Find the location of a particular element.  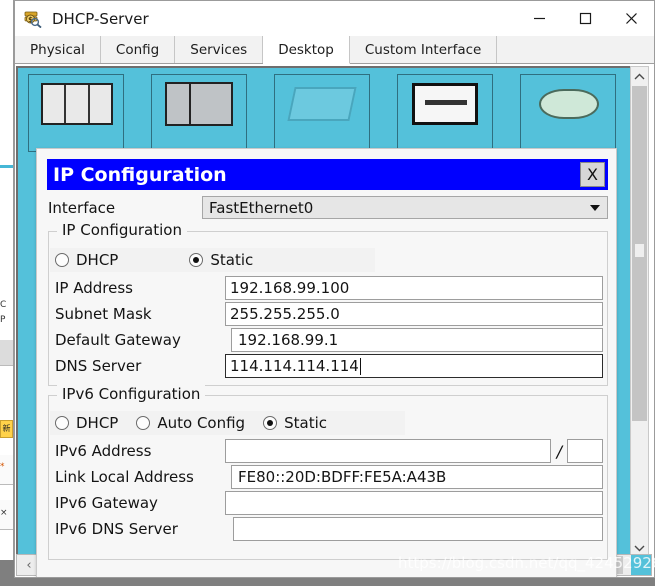

ipv6-dns-server-row: IPv6 DNS Server is located at coordinates (329, 529).